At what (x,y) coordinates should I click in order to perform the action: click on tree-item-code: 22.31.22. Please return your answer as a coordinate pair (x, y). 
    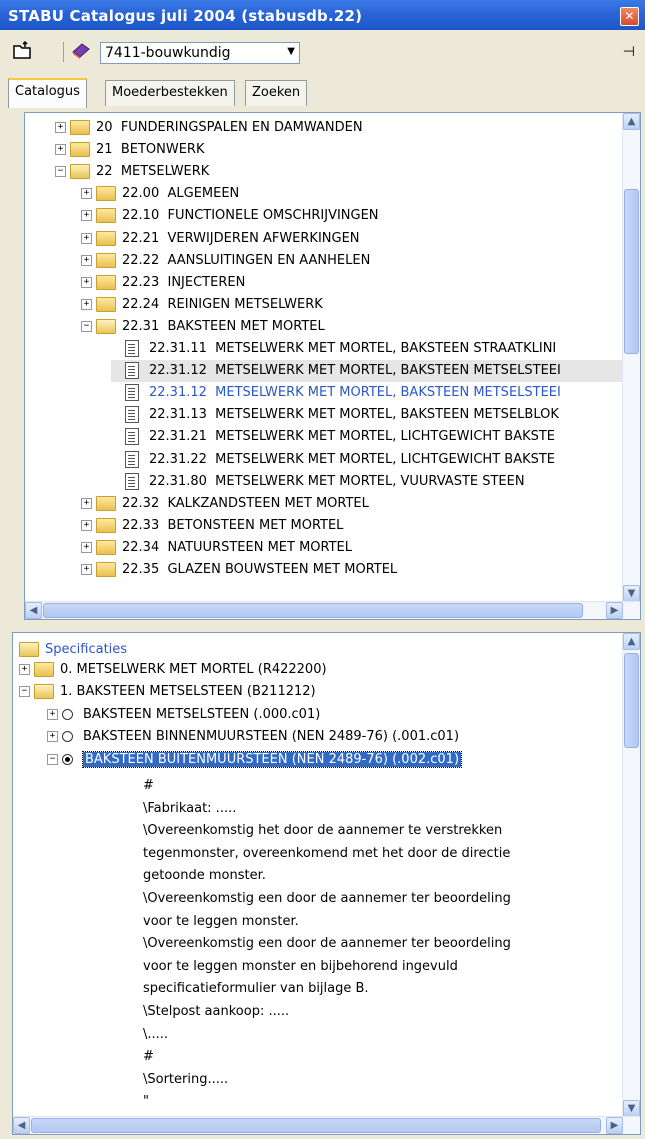
    Looking at the image, I should click on (178, 459).